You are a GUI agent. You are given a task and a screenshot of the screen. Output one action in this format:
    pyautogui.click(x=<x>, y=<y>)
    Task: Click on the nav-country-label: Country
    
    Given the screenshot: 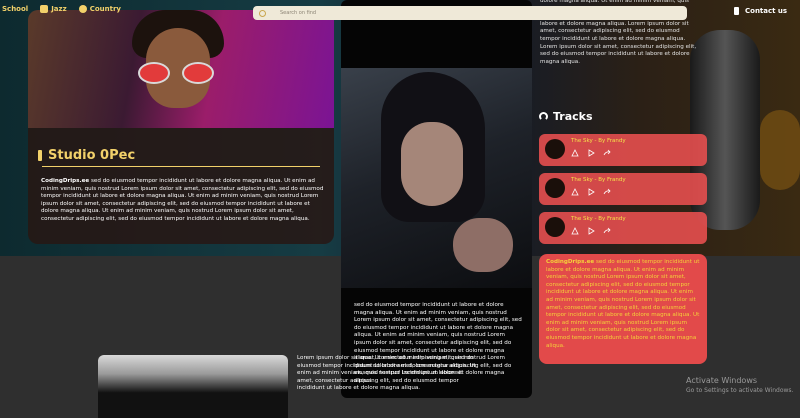 What is the action you would take?
    pyautogui.click(x=105, y=9)
    